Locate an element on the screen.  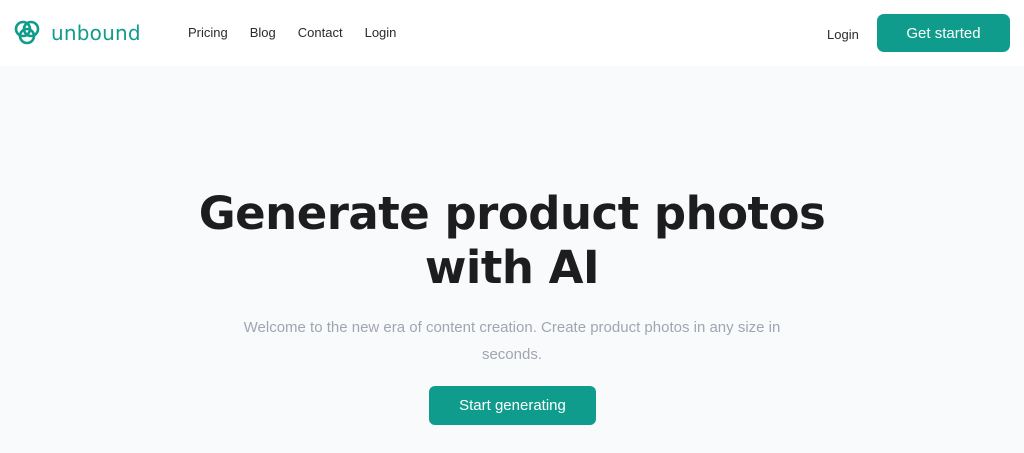
header-login-link: Login is located at coordinates (843, 34).